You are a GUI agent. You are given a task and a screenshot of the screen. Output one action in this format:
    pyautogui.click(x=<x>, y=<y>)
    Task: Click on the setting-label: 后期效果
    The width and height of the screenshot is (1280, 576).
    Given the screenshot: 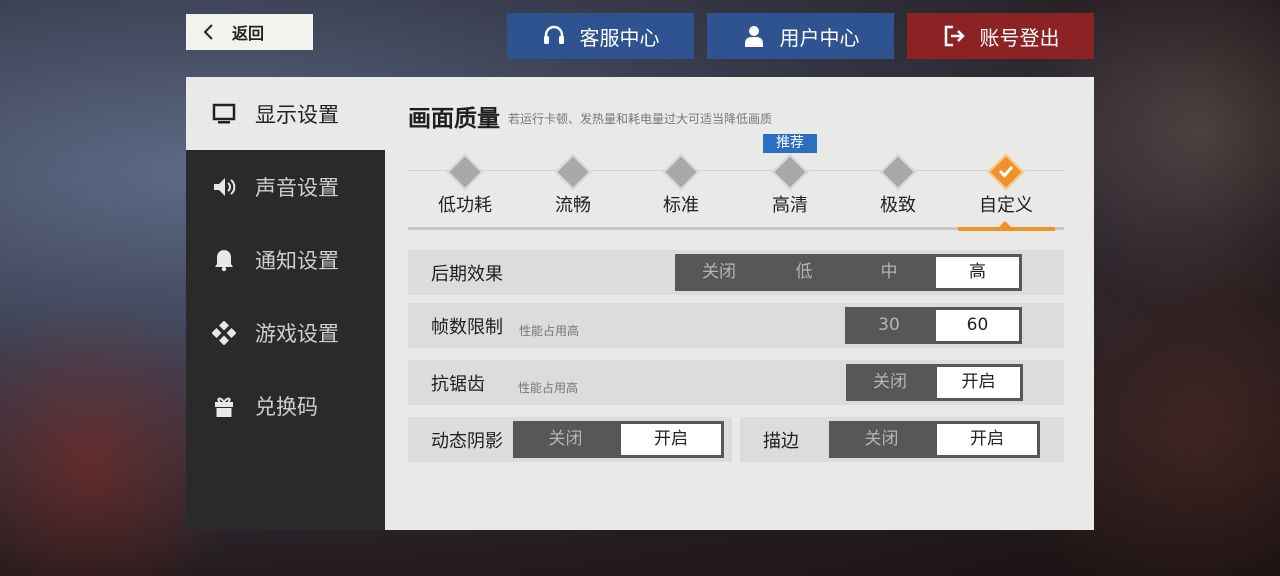 What is the action you would take?
    pyautogui.click(x=467, y=274)
    